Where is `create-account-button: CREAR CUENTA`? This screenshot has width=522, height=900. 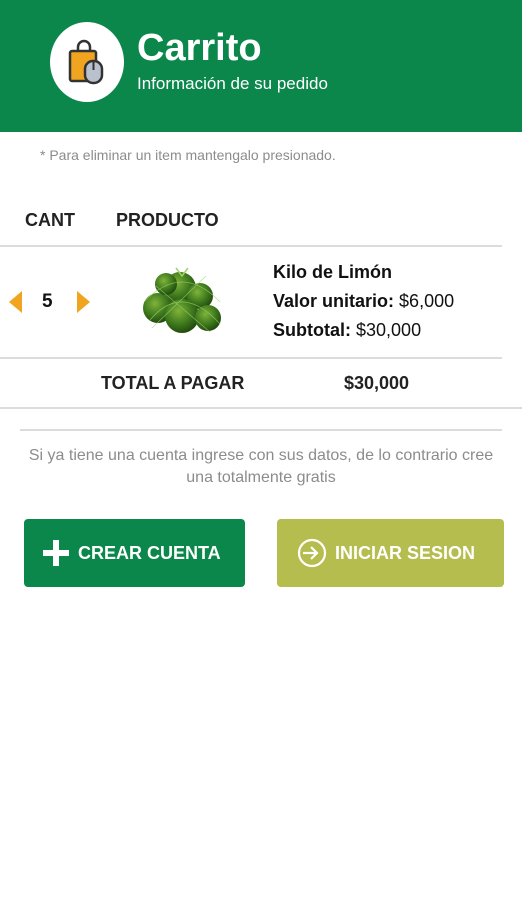 create-account-button: CREAR CUENTA is located at coordinates (134, 553).